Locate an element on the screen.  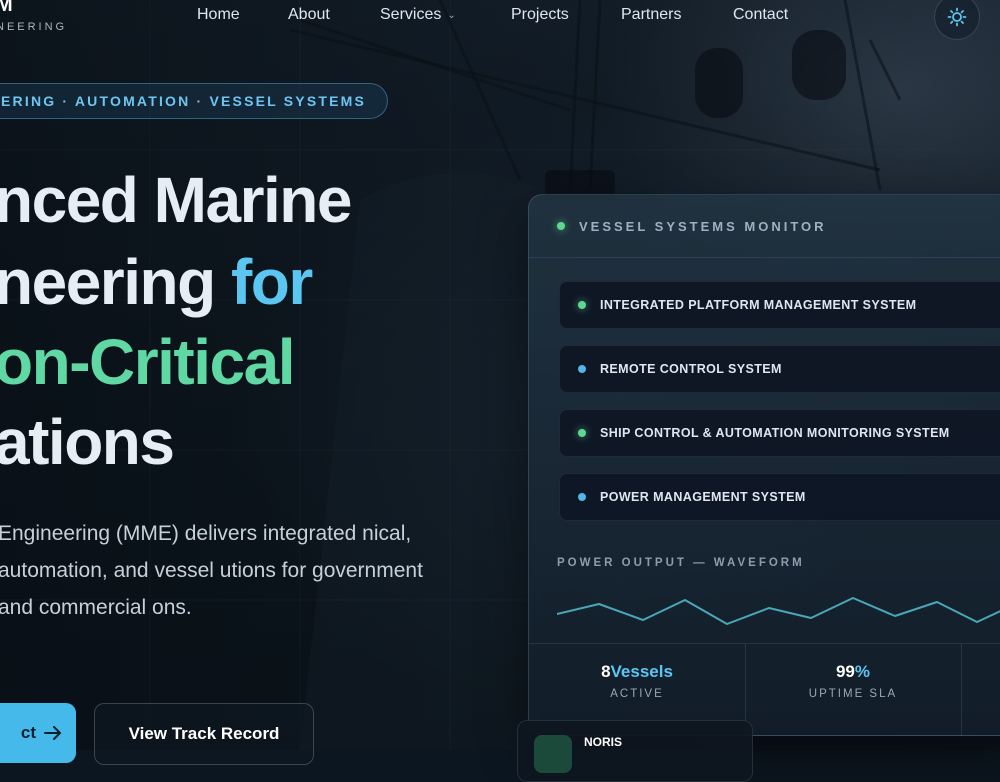
nav-services: Services ⌄ is located at coordinates (418, 15).